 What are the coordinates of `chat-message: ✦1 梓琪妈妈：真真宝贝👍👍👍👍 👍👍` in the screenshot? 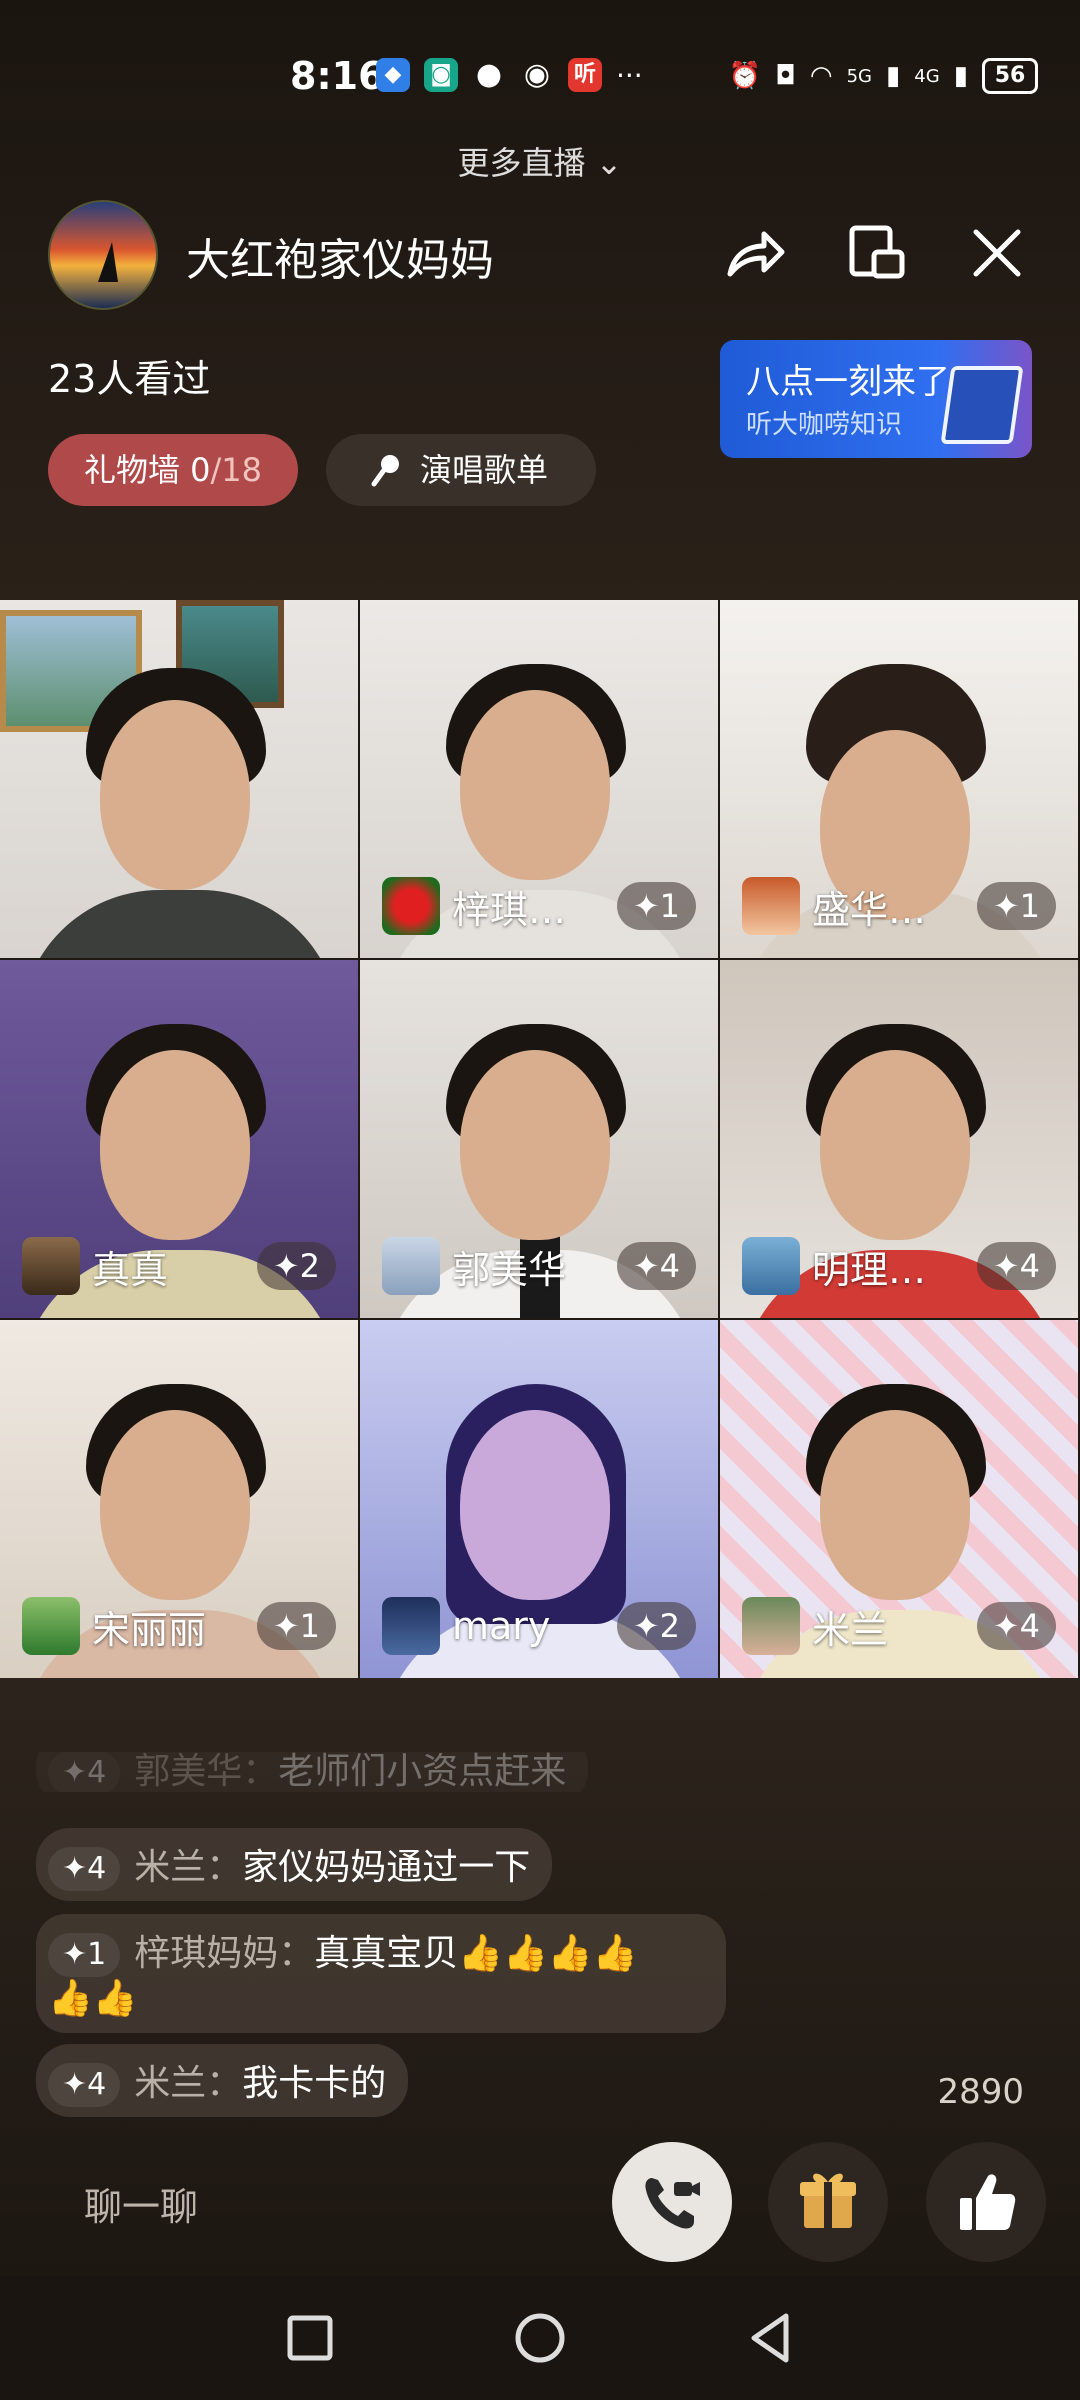 It's located at (381, 1973).